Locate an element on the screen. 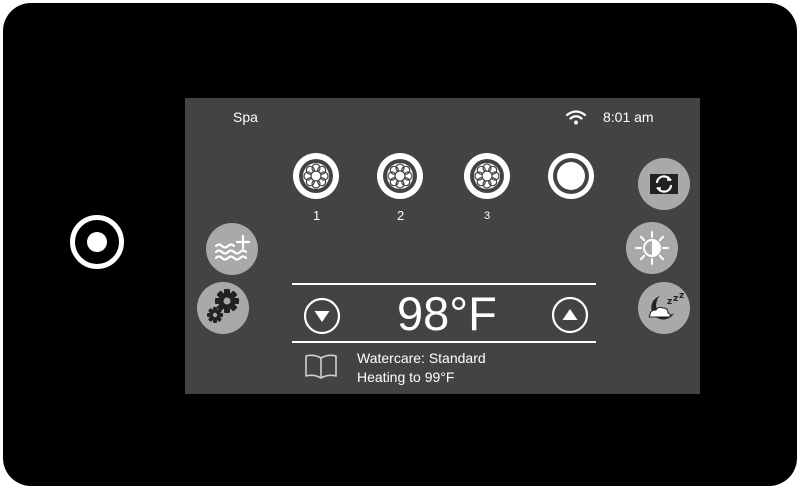  home-button is located at coordinates (97, 242).